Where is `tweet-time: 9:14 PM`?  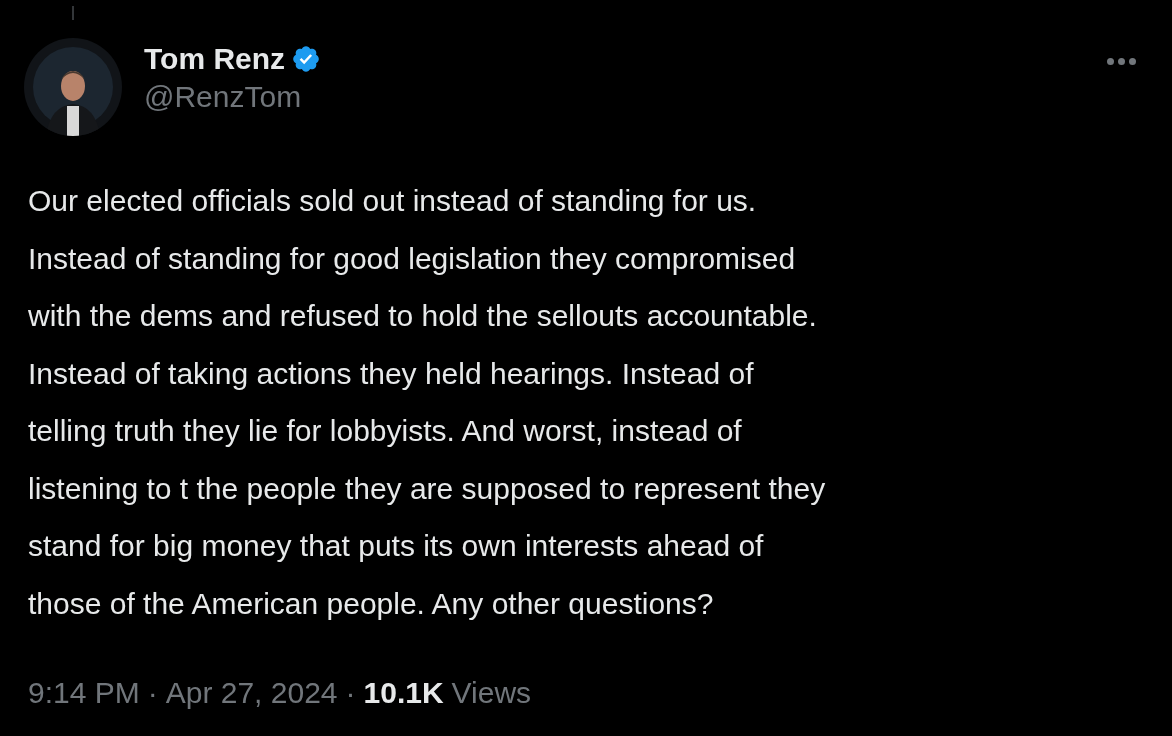
tweet-time: 9:14 PM is located at coordinates (84, 692).